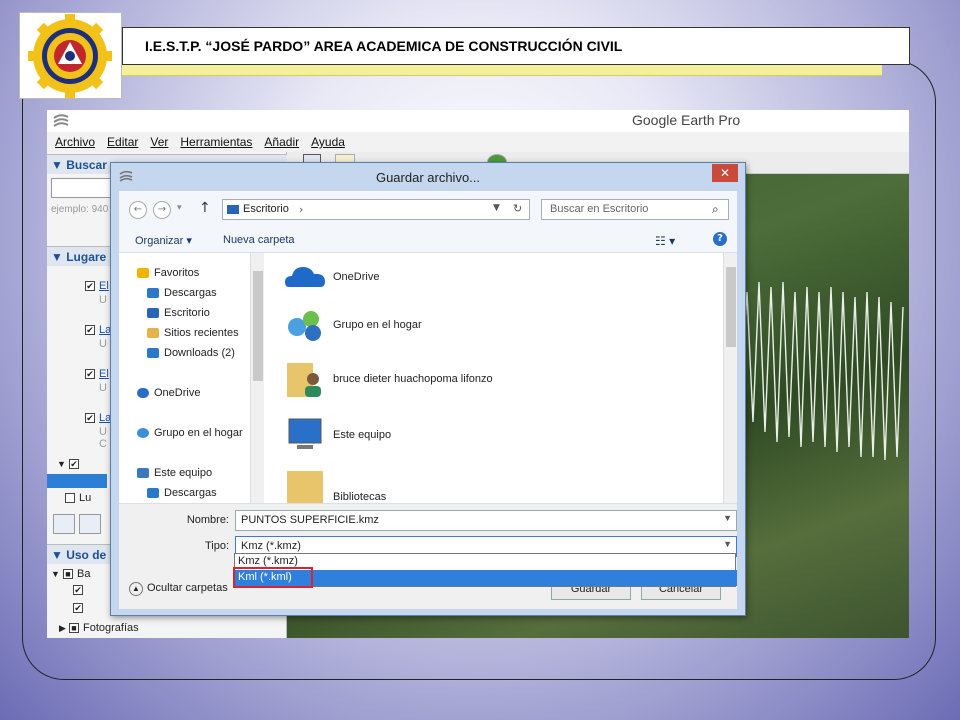  What do you see at coordinates (301, 209) in the screenshot?
I see `address-arrow: ›` at bounding box center [301, 209].